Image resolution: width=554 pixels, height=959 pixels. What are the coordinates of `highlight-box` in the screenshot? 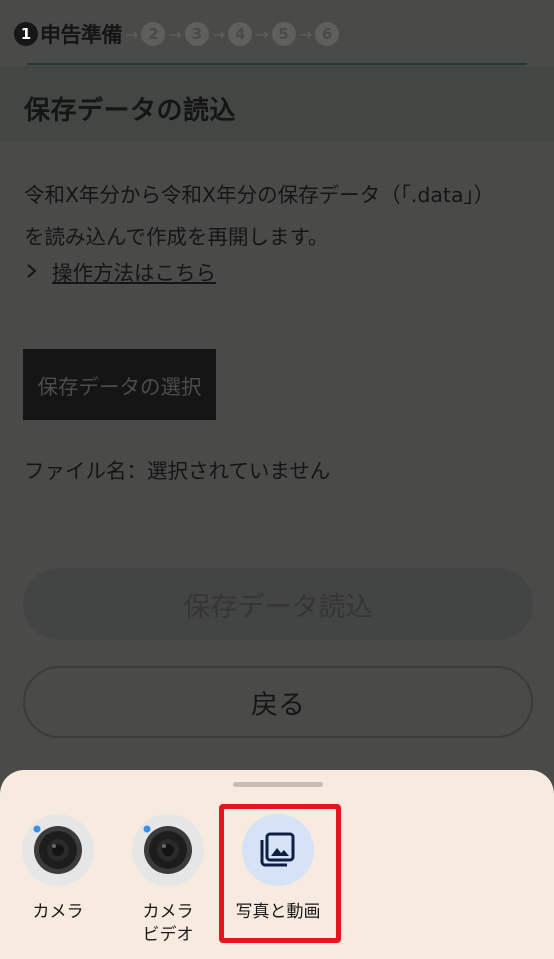 It's located at (280, 873).